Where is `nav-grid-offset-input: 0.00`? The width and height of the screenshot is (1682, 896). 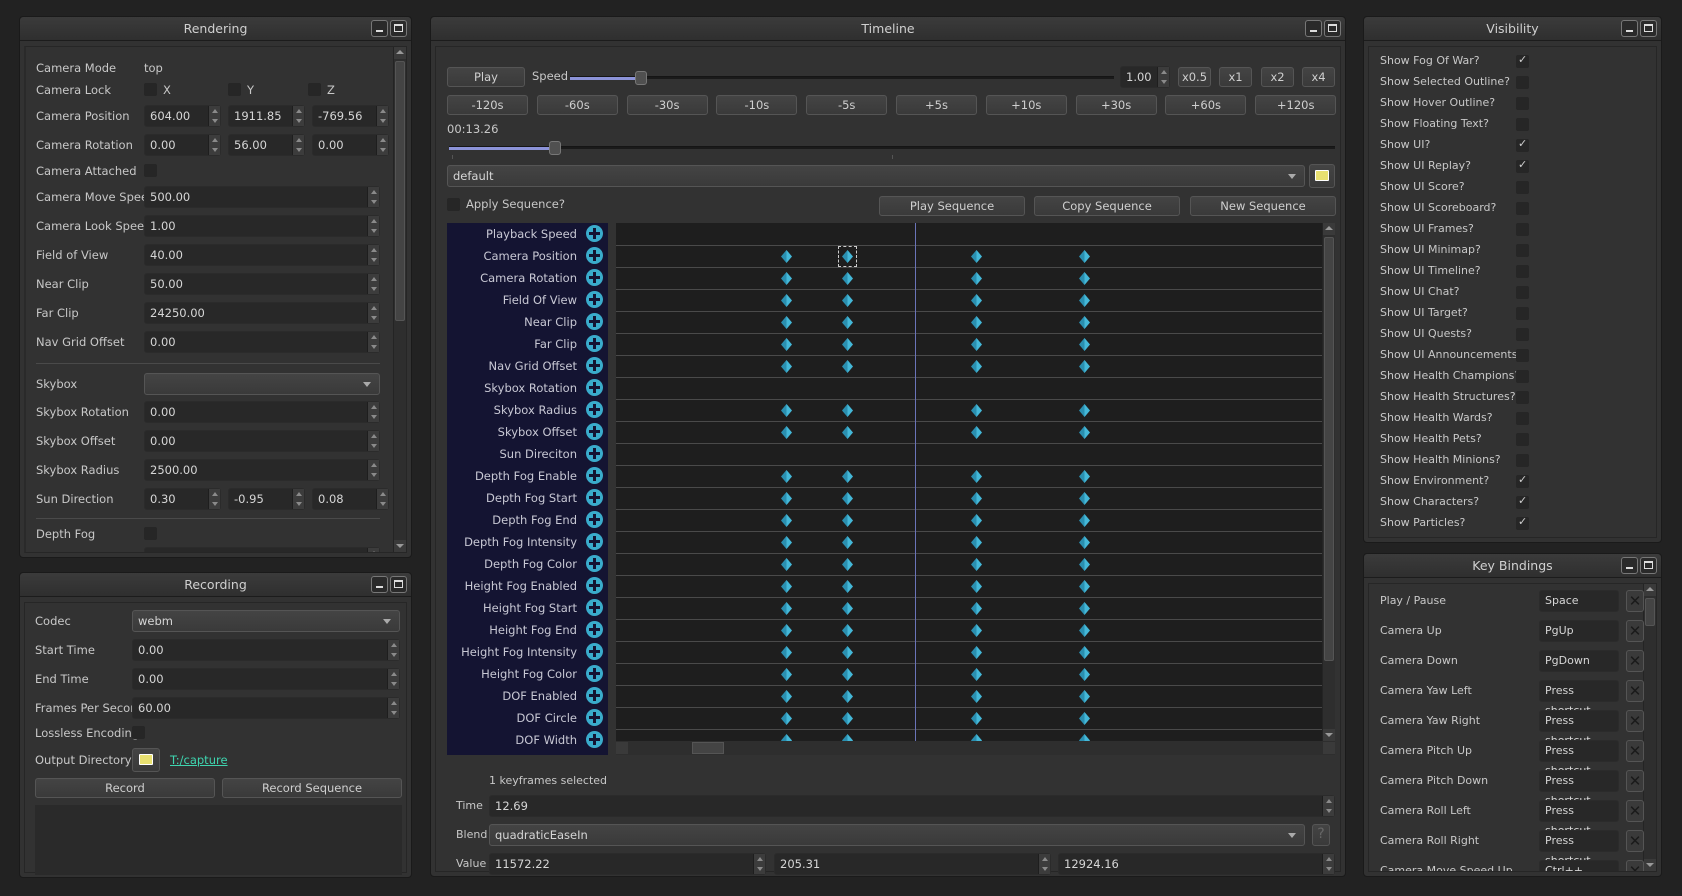 nav-grid-offset-input: 0.00 is located at coordinates (262, 342).